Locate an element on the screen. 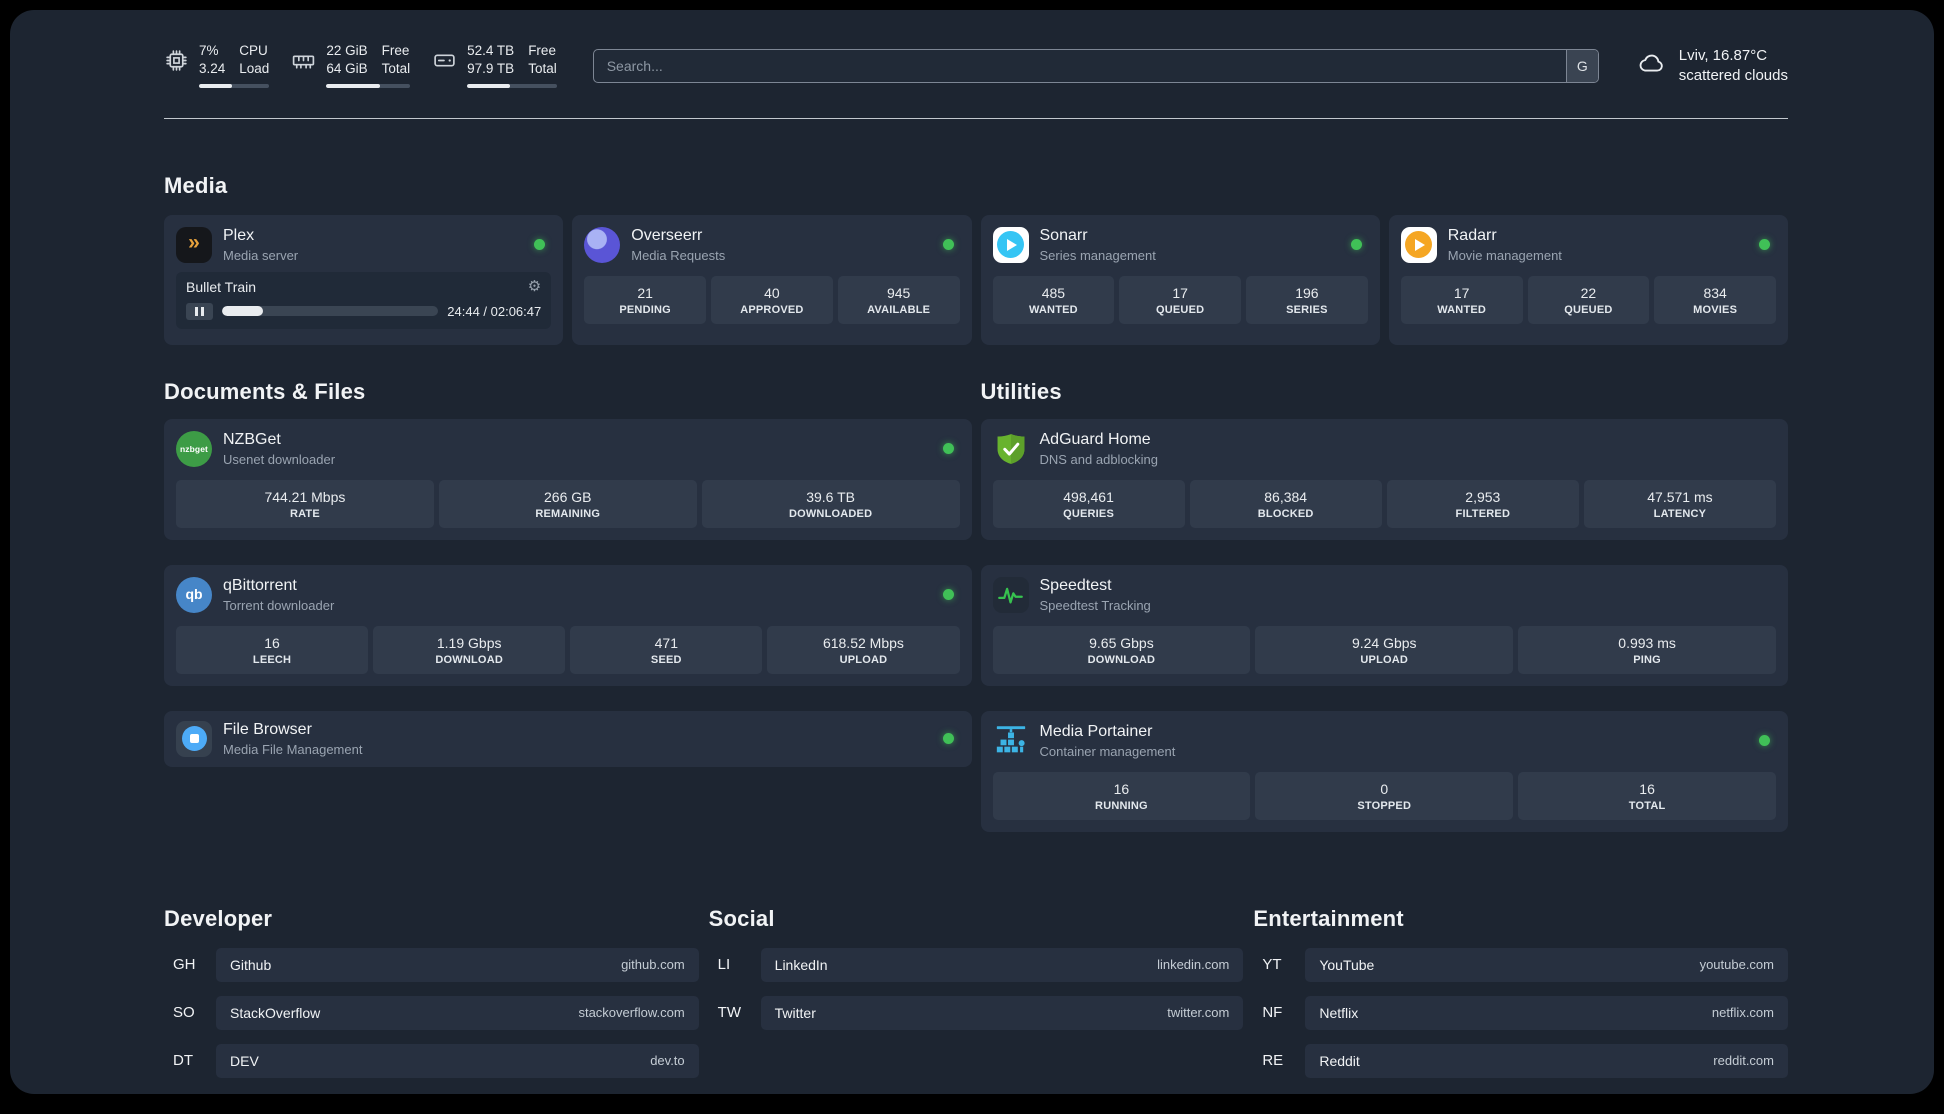 The width and height of the screenshot is (1944, 1114). bookmark-abbr: DT is located at coordinates (183, 1061).